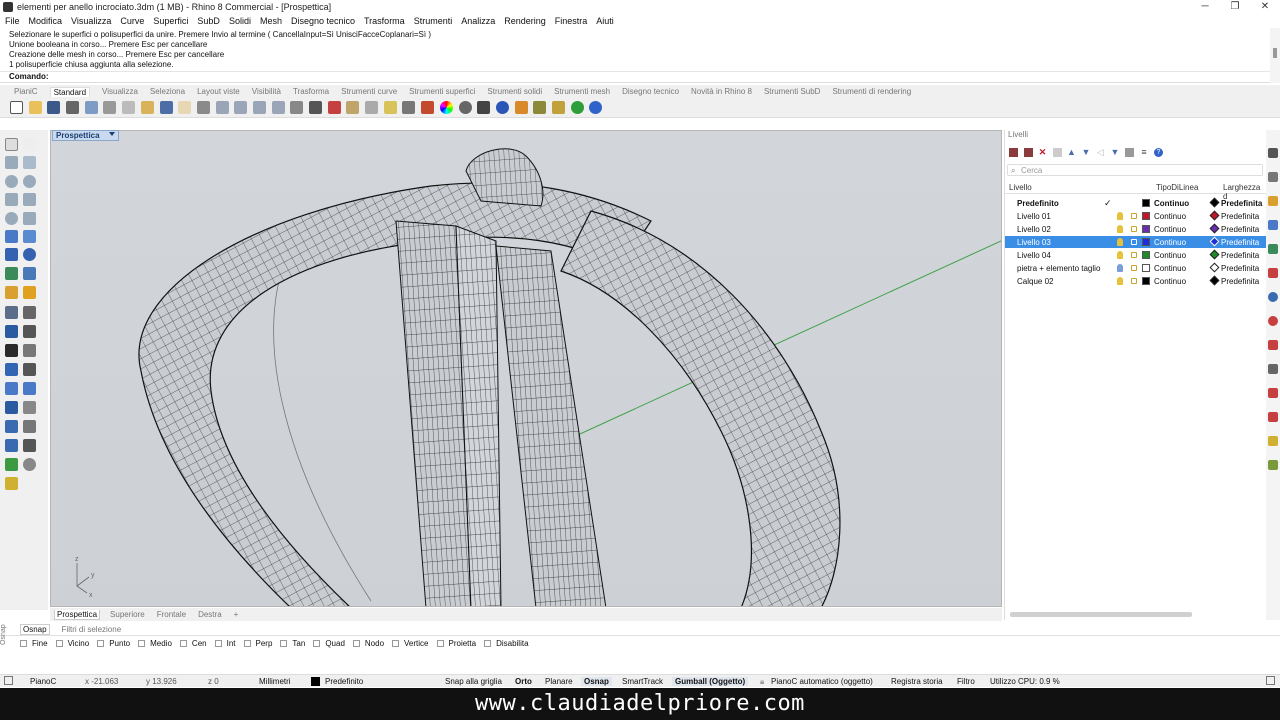  Describe the element at coordinates (1273, 177) in the screenshot. I see `layers-panel-icon` at that location.